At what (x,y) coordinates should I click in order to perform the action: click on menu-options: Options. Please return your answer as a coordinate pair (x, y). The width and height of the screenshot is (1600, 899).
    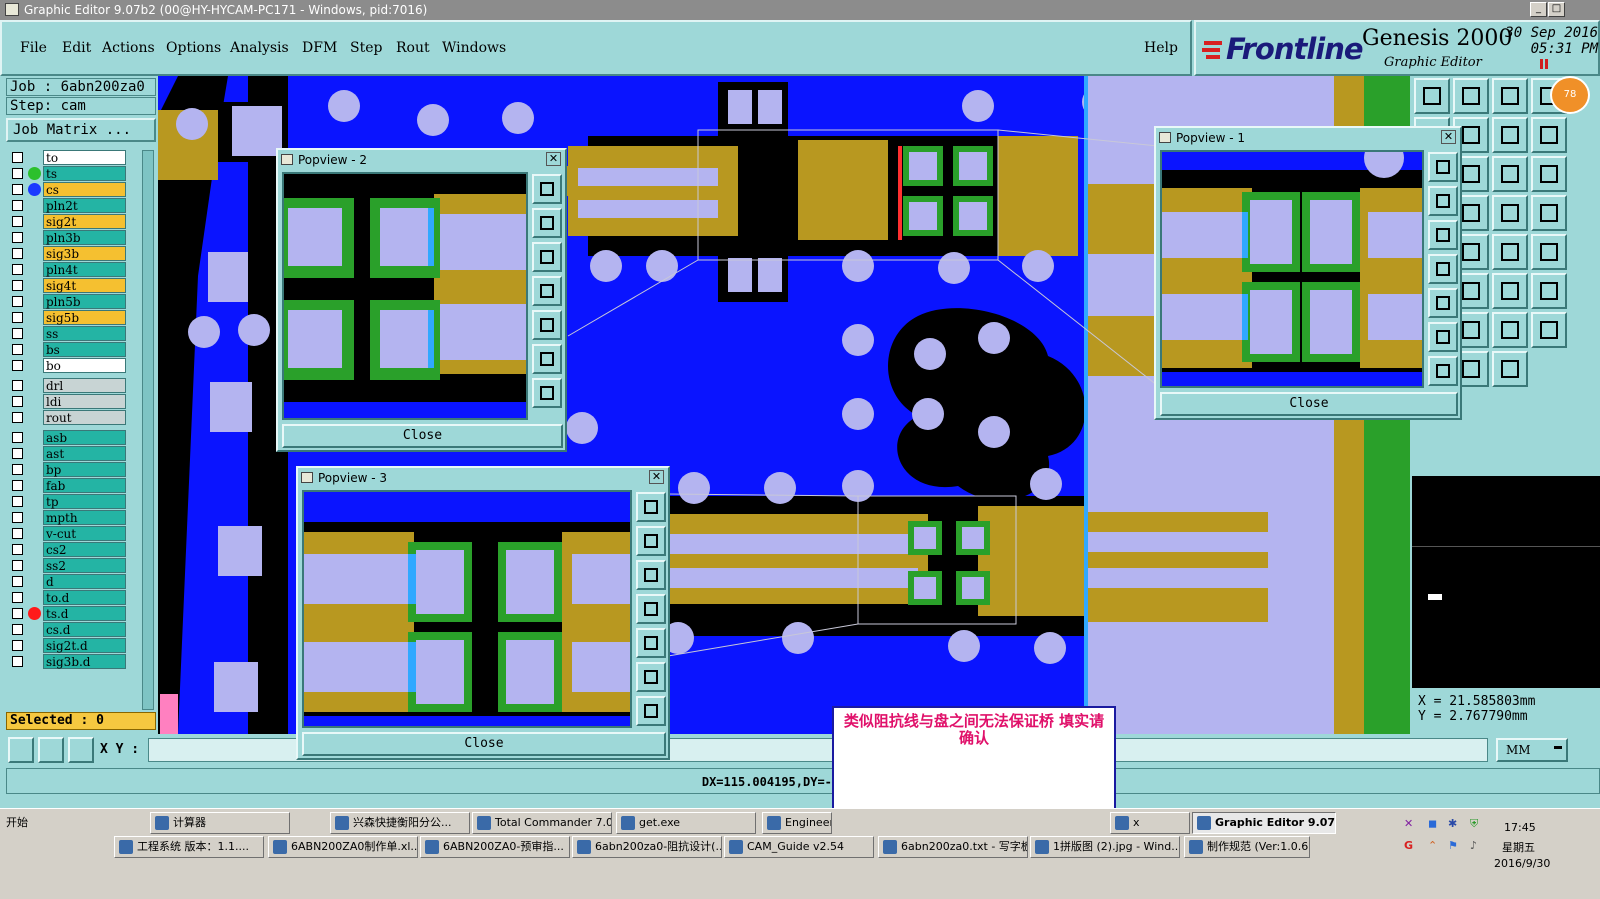
    Looking at the image, I should click on (193, 48).